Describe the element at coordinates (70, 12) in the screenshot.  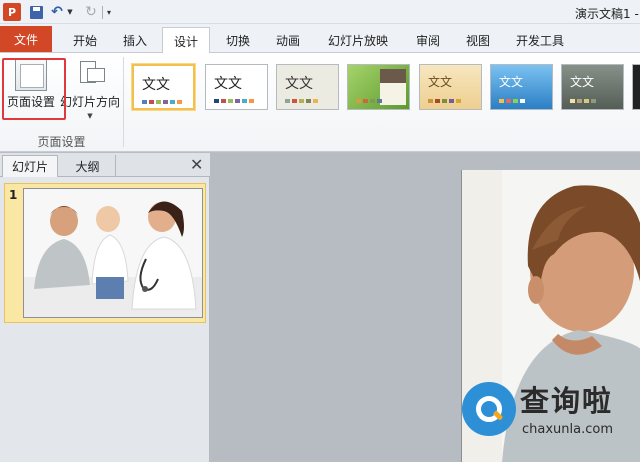
I see `undo-dropdown-icon: ▼` at that location.